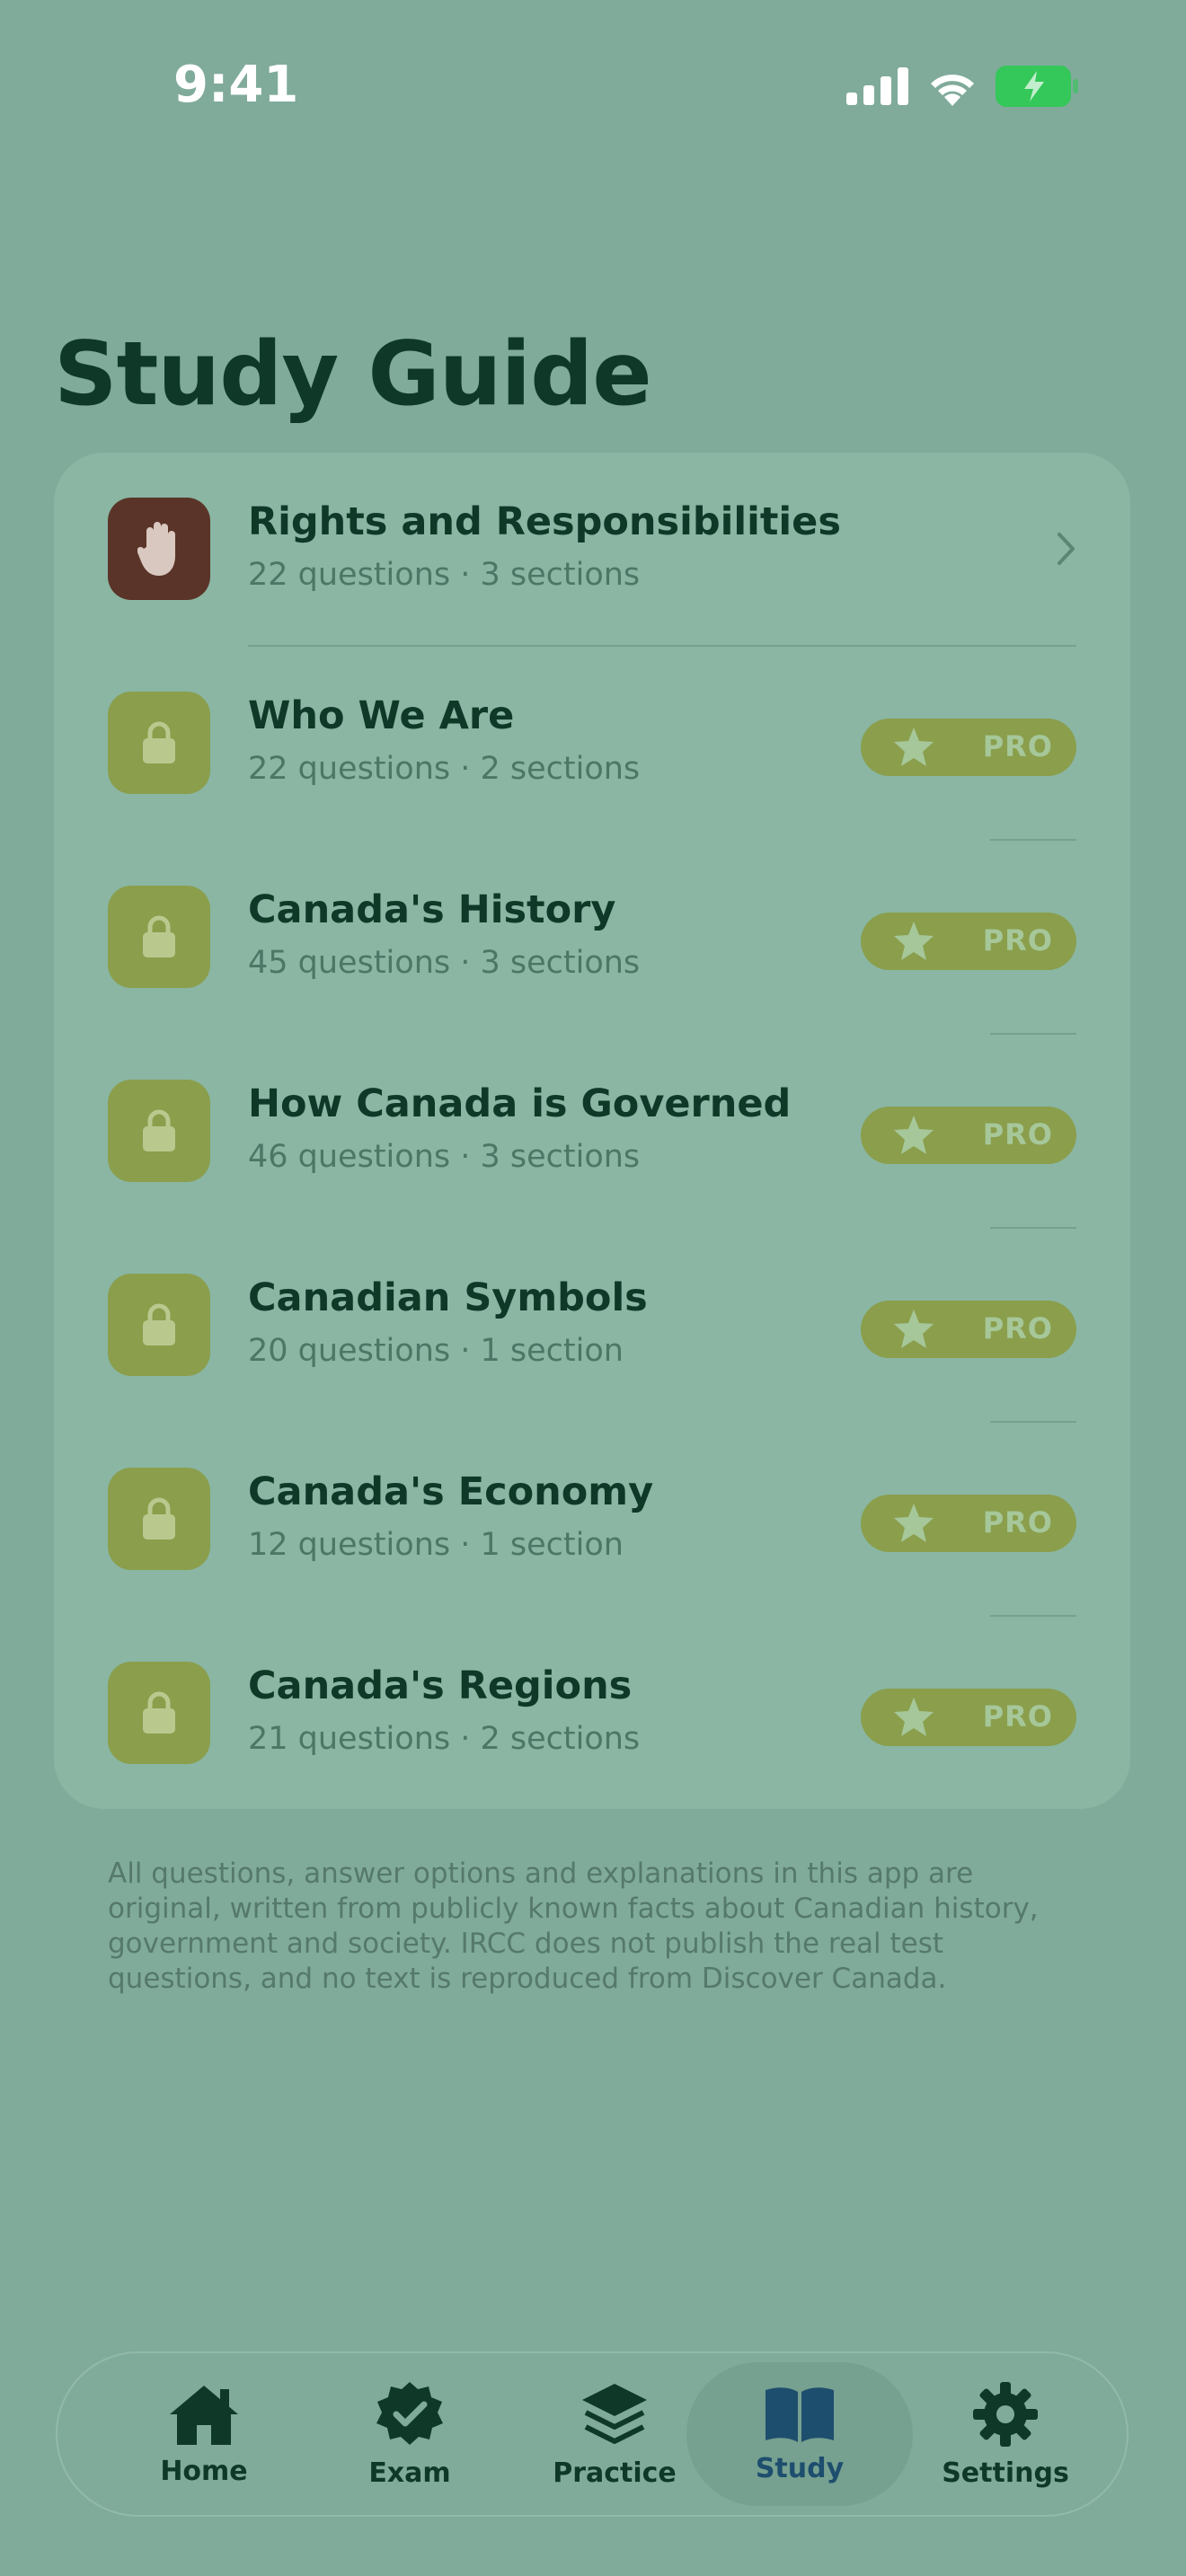 Image resolution: width=1186 pixels, height=2576 pixels. What do you see at coordinates (436, 1351) in the screenshot?
I see `topic-subtitle: 20 questions · 1 section` at bounding box center [436, 1351].